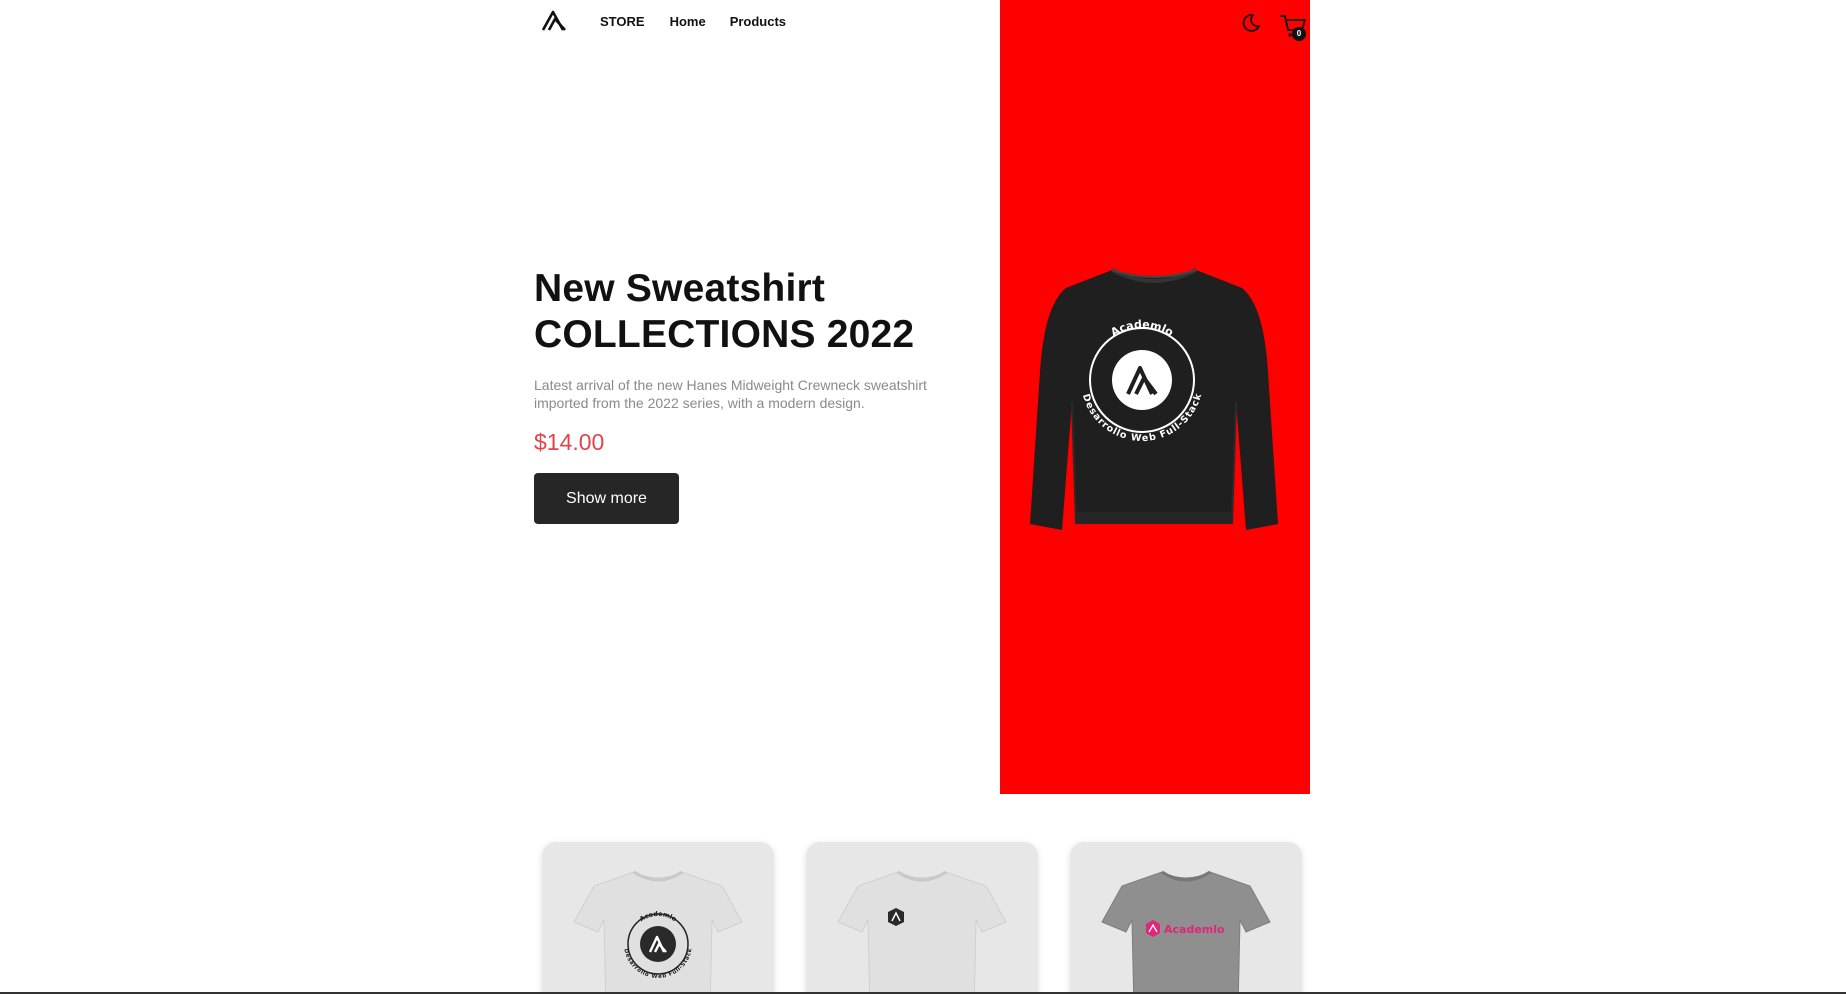 The width and height of the screenshot is (1846, 994). I want to click on tshirt-image: Academlo, so click(1186, 932).